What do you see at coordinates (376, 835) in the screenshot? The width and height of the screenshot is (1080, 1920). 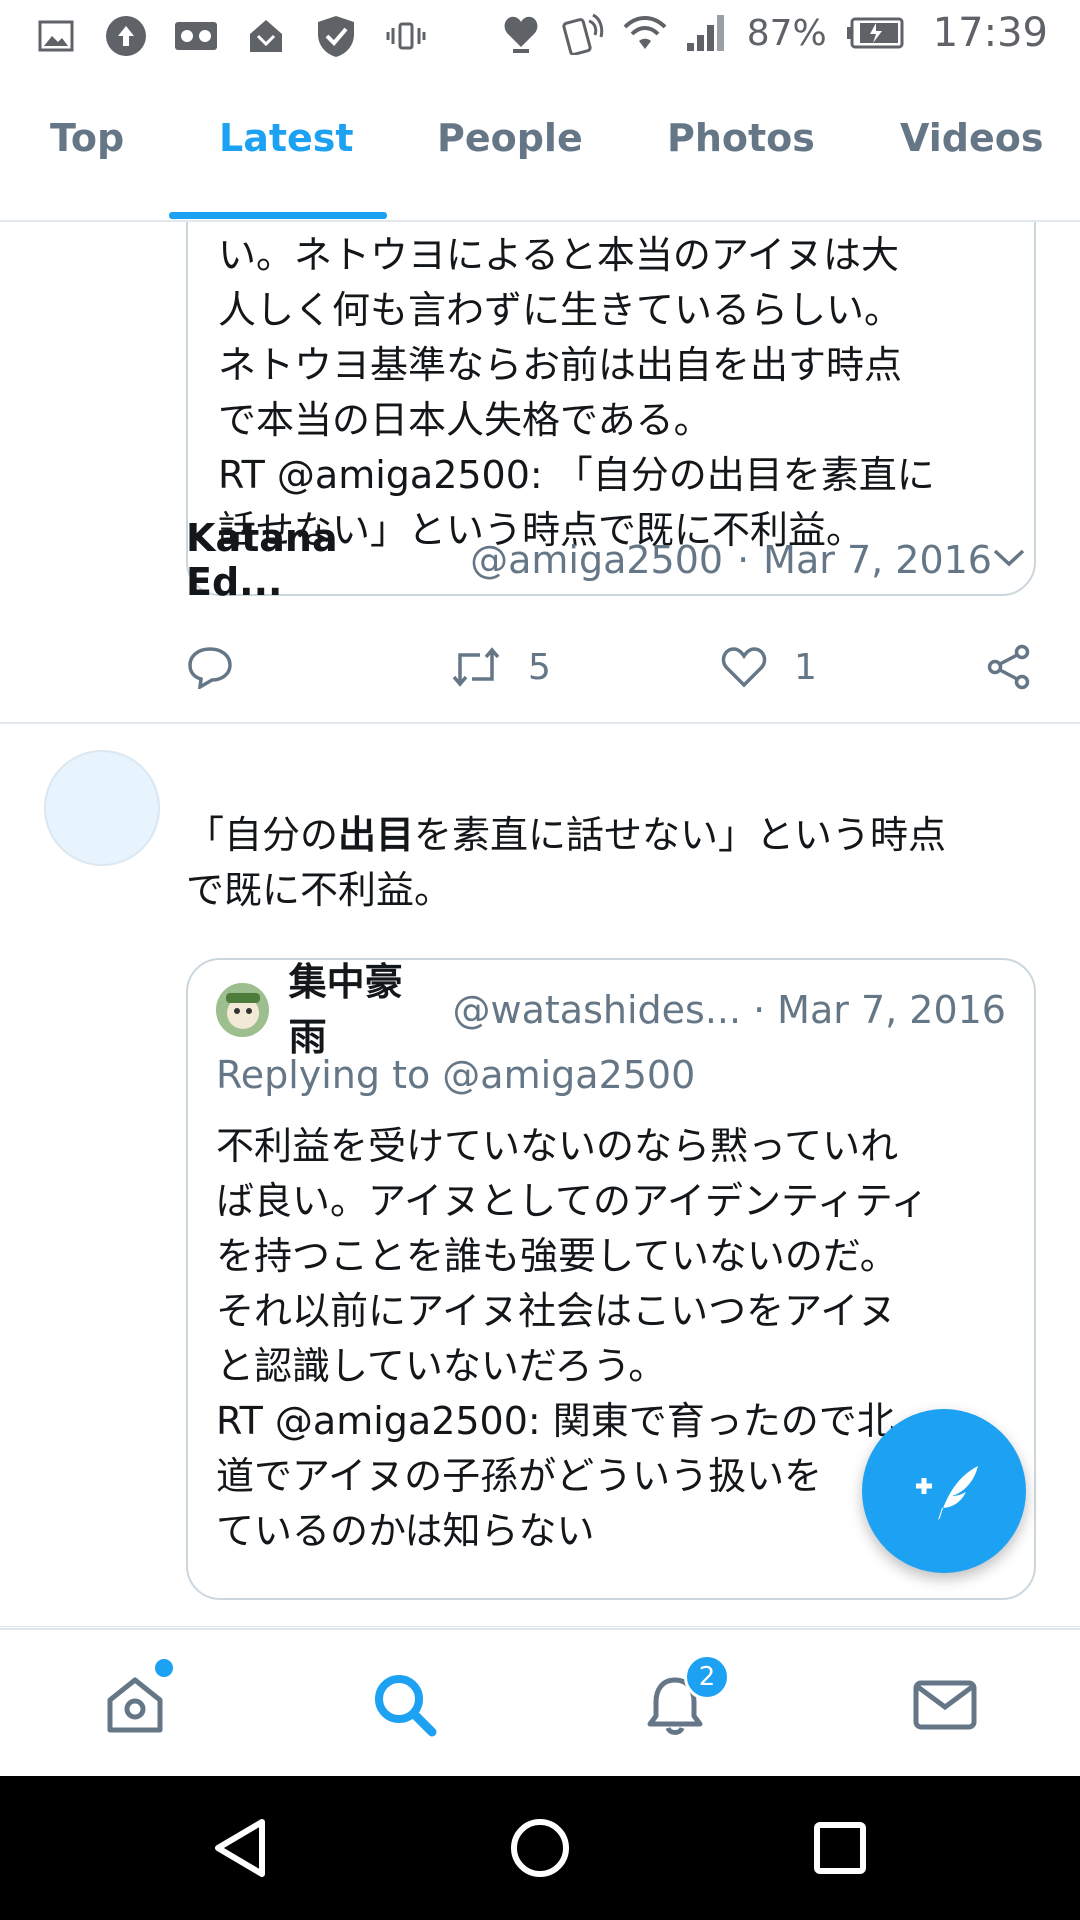 I see `tweet-text-highlight: 出目` at bounding box center [376, 835].